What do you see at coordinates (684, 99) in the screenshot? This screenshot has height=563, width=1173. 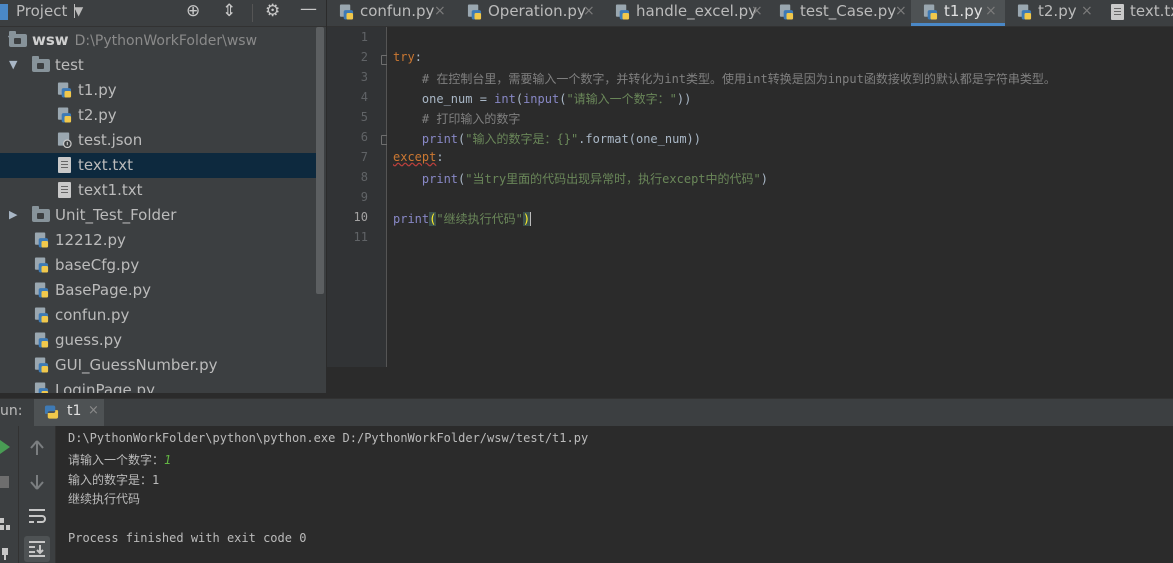 I see `punct: ))` at bounding box center [684, 99].